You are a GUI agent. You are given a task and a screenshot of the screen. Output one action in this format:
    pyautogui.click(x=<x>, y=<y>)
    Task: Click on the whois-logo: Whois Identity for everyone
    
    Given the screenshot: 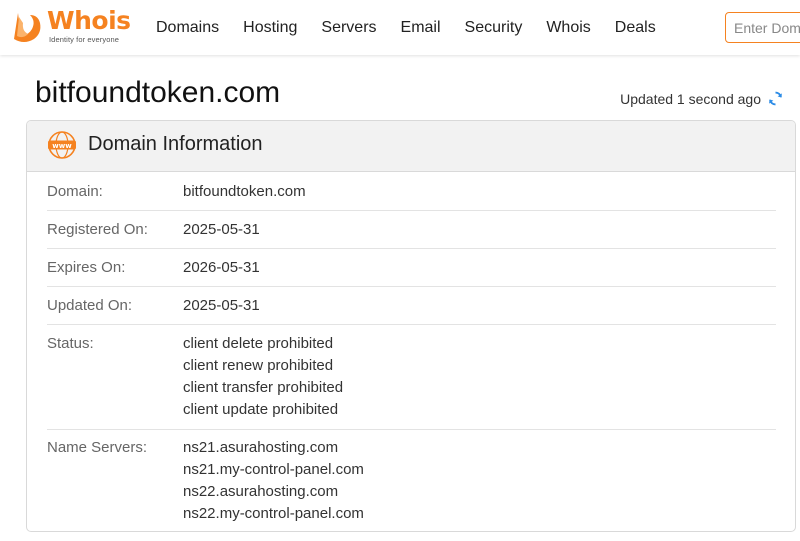 What is the action you would take?
    pyautogui.click(x=72, y=27)
    